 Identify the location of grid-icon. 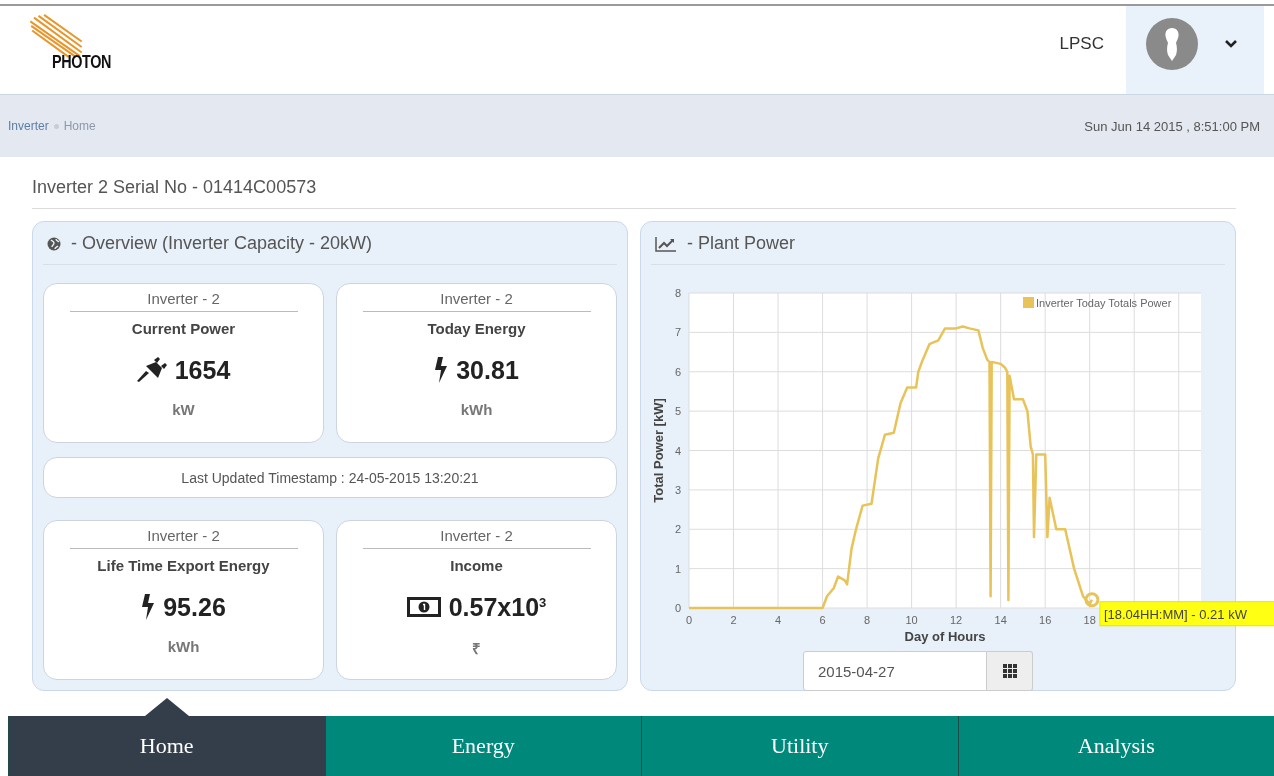
(1009, 671).